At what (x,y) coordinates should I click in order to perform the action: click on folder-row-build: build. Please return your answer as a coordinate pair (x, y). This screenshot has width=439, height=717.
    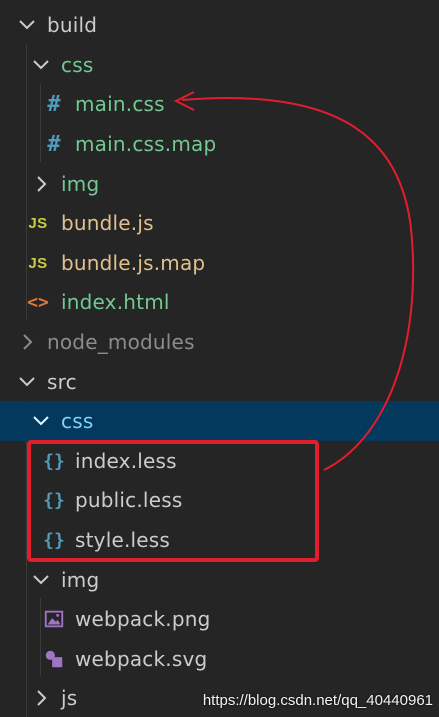
    Looking at the image, I should click on (219, 25).